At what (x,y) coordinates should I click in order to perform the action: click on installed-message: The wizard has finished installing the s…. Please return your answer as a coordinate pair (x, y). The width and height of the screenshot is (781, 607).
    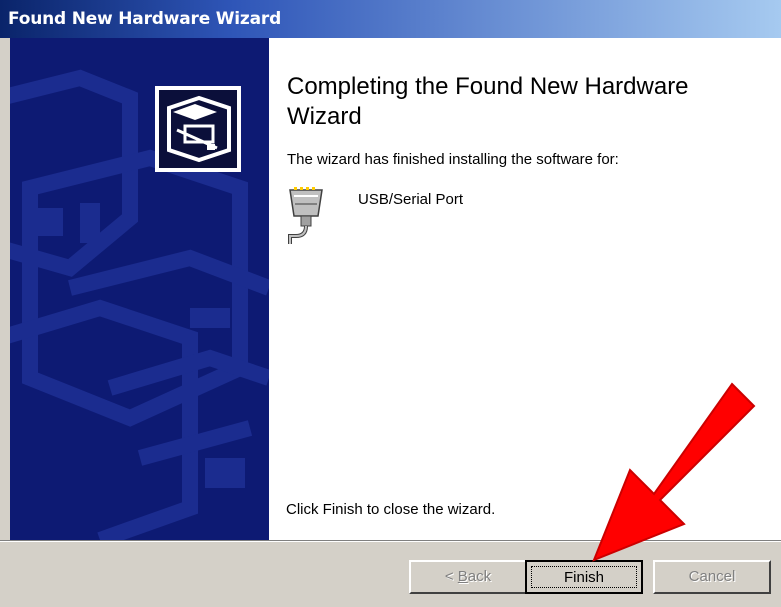
    Looking at the image, I should click on (453, 159).